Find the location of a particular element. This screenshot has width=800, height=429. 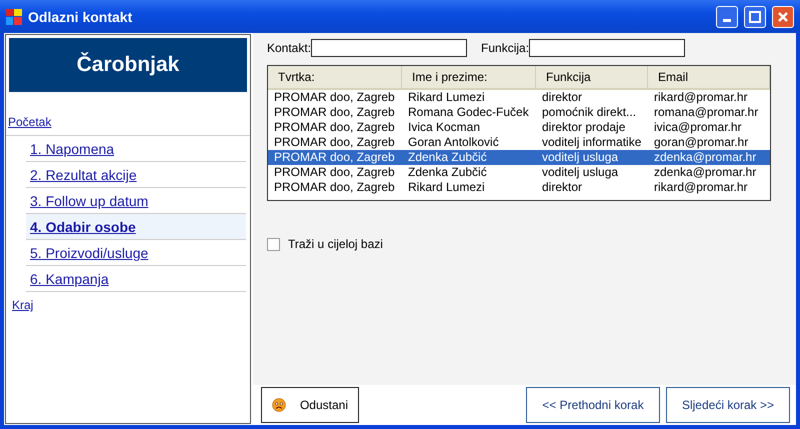

wizard-header: Čarobnjak is located at coordinates (128, 65).